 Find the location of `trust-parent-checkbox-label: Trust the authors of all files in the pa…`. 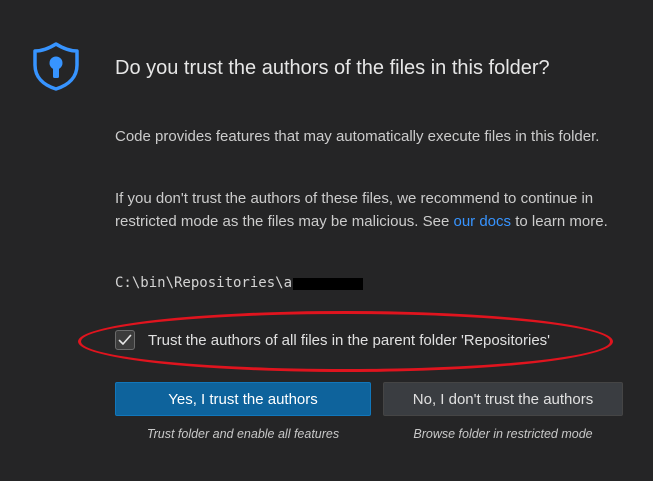

trust-parent-checkbox-label: Trust the authors of all files in the pa… is located at coordinates (349, 340).